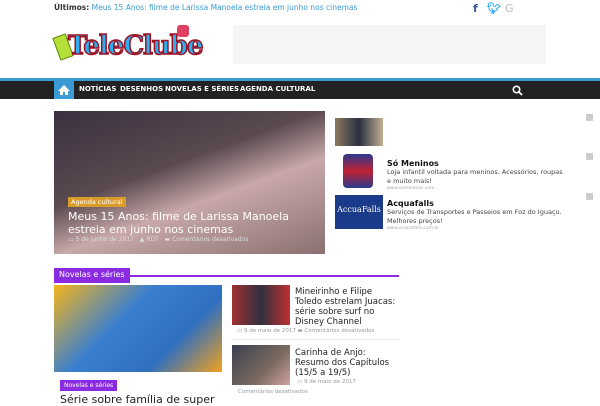 Image resolution: width=600 pixels, height=406 pixels. Describe the element at coordinates (97, 202) in the screenshot. I see `category-tag: Agenda cultural` at that location.